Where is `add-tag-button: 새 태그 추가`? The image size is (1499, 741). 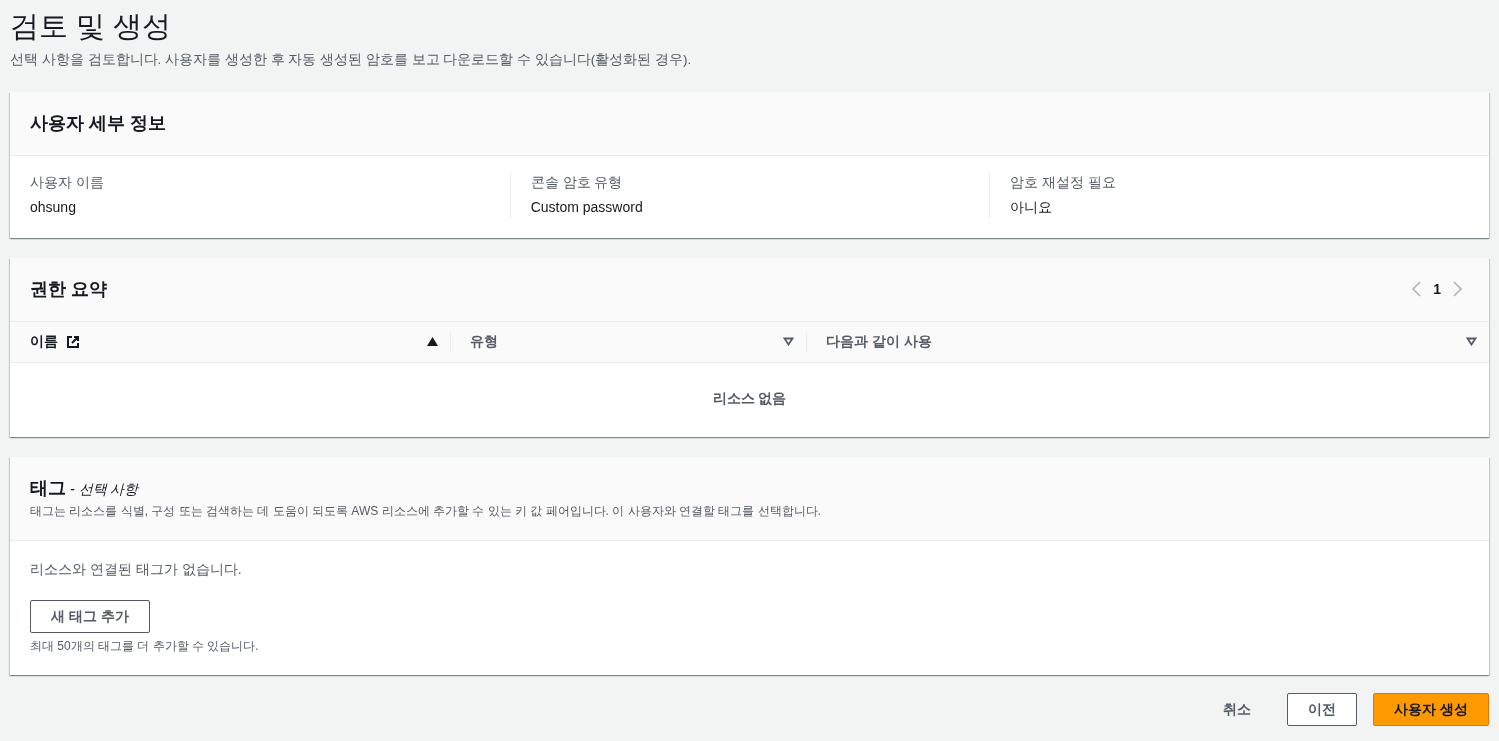 add-tag-button: 새 태그 추가 is located at coordinates (90, 616).